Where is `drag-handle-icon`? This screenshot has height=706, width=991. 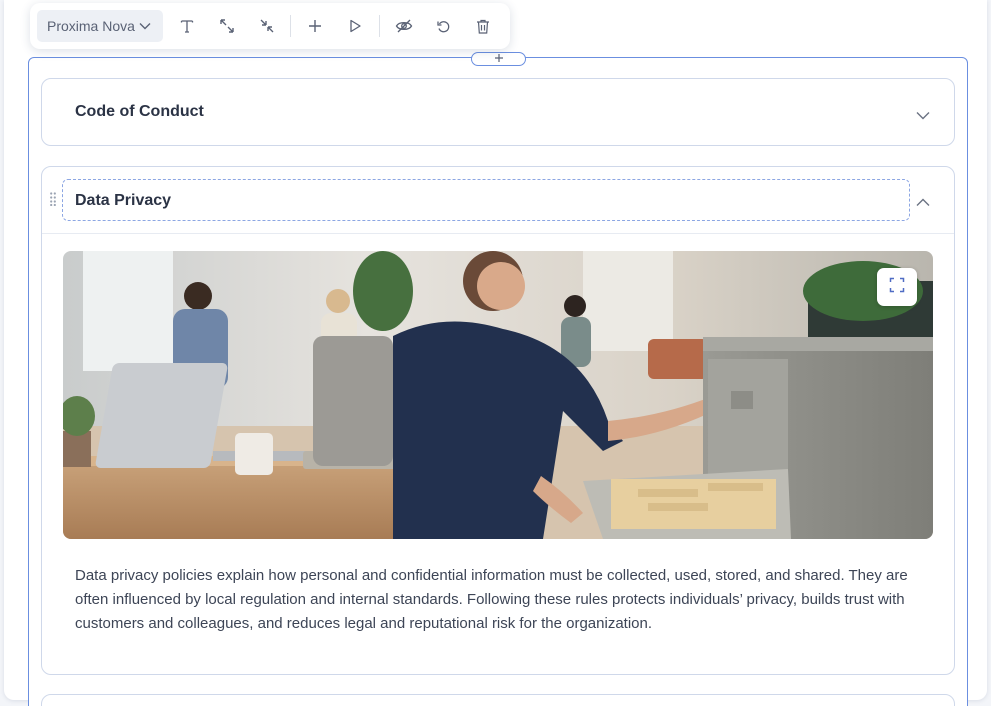 drag-handle-icon is located at coordinates (53, 201).